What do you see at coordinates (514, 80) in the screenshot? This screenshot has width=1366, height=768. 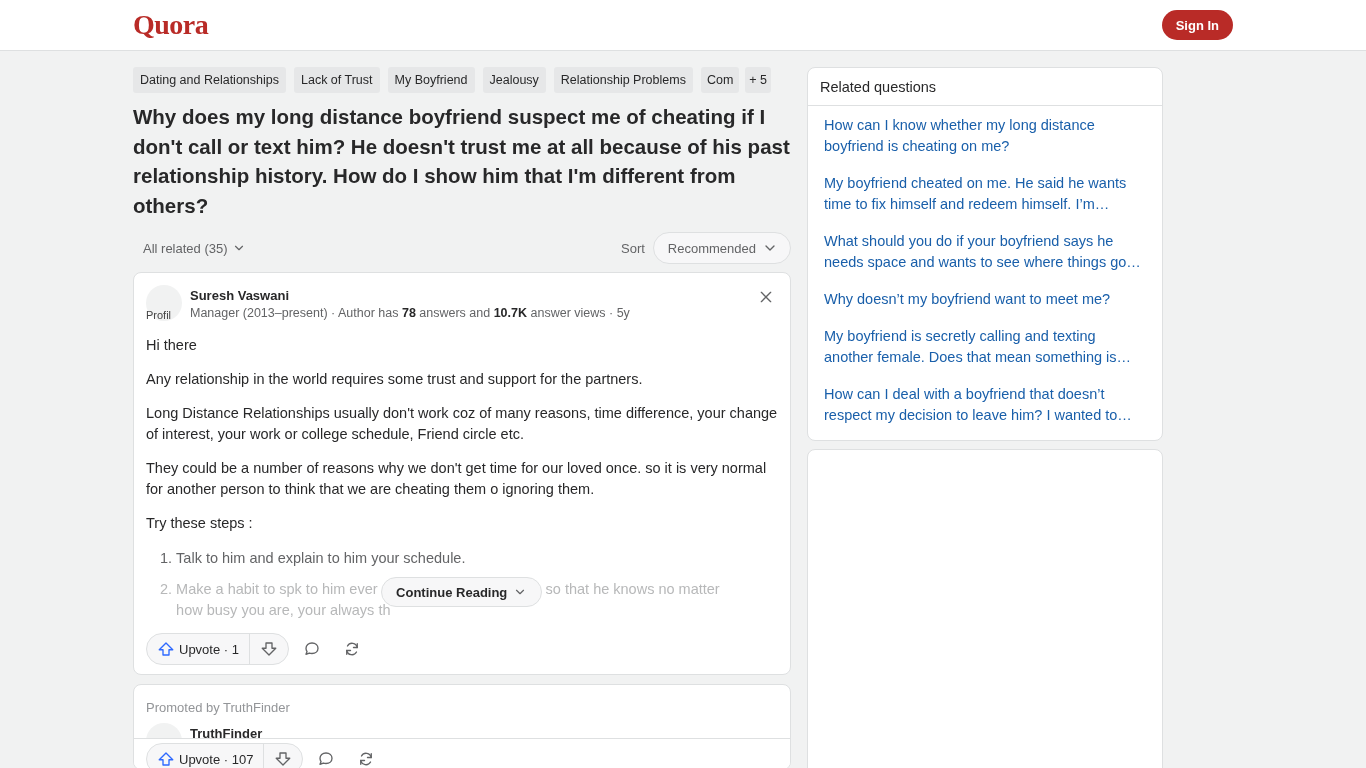 I see `topic-tag: Jealousy` at bounding box center [514, 80].